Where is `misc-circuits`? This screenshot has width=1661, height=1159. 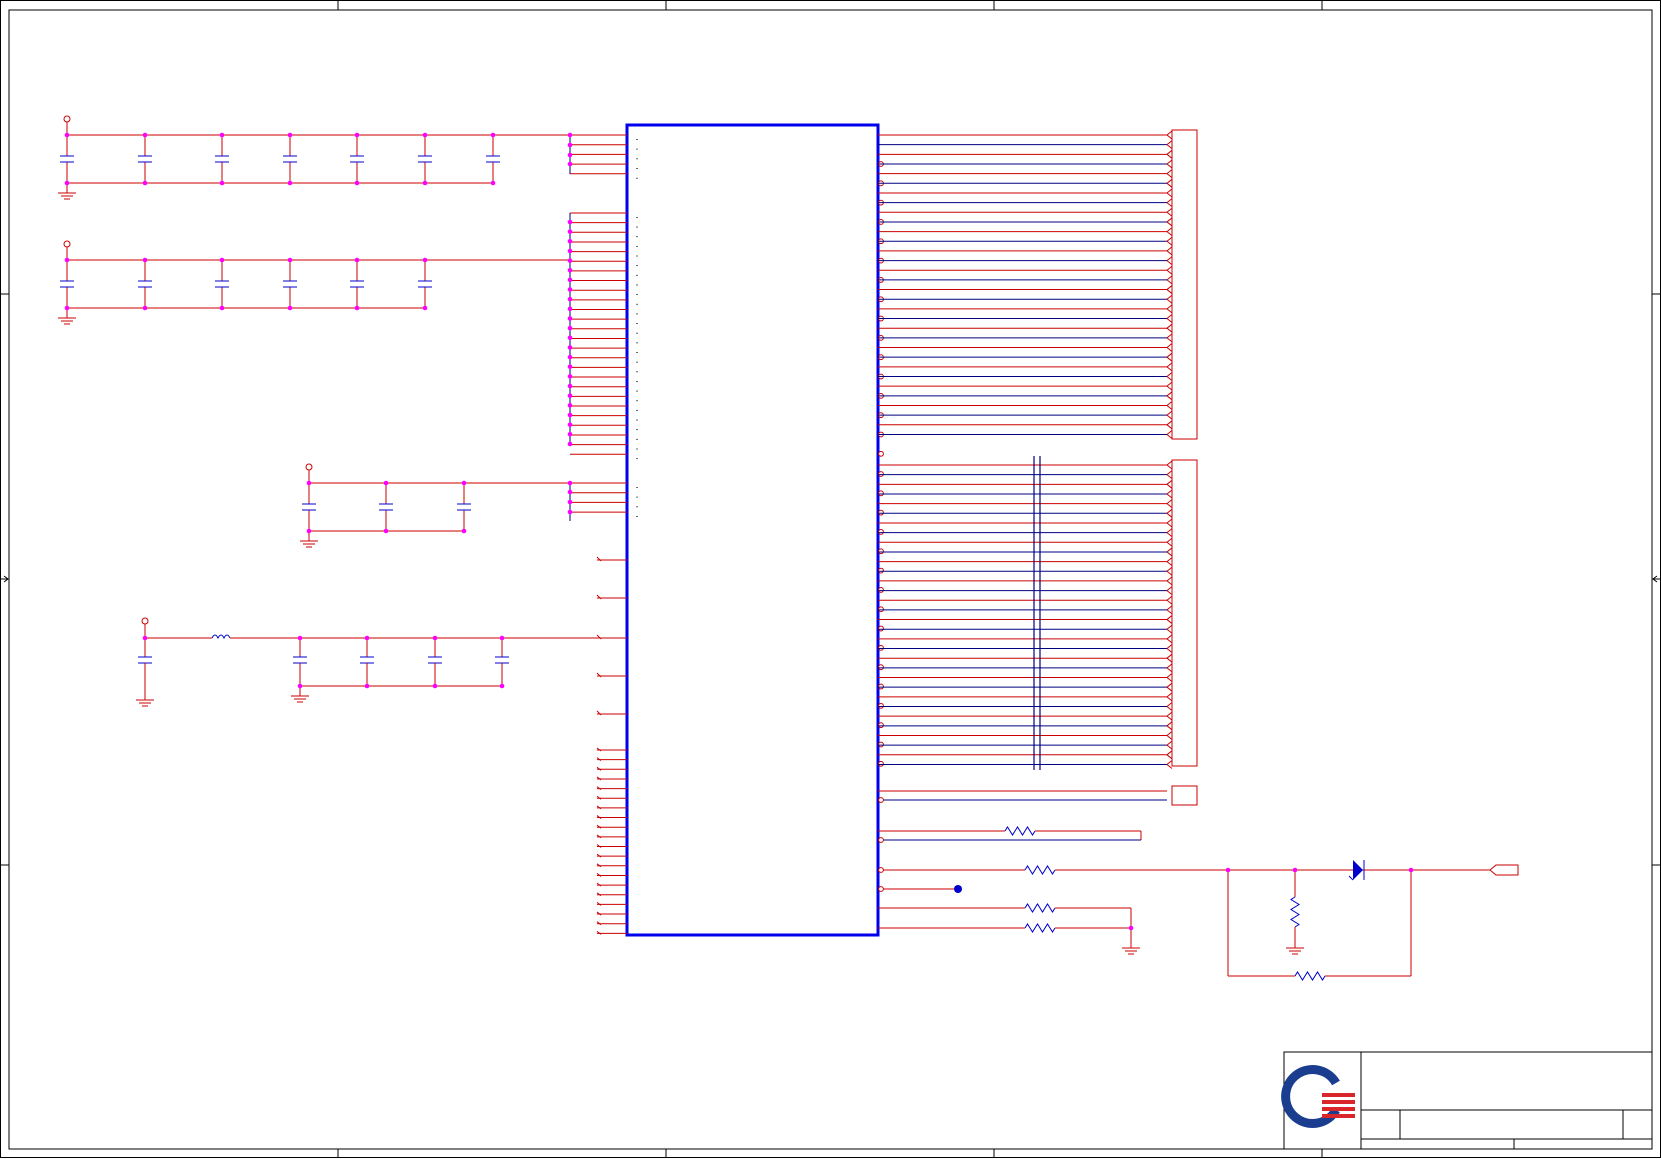
misc-circuits is located at coordinates (1198, 903).